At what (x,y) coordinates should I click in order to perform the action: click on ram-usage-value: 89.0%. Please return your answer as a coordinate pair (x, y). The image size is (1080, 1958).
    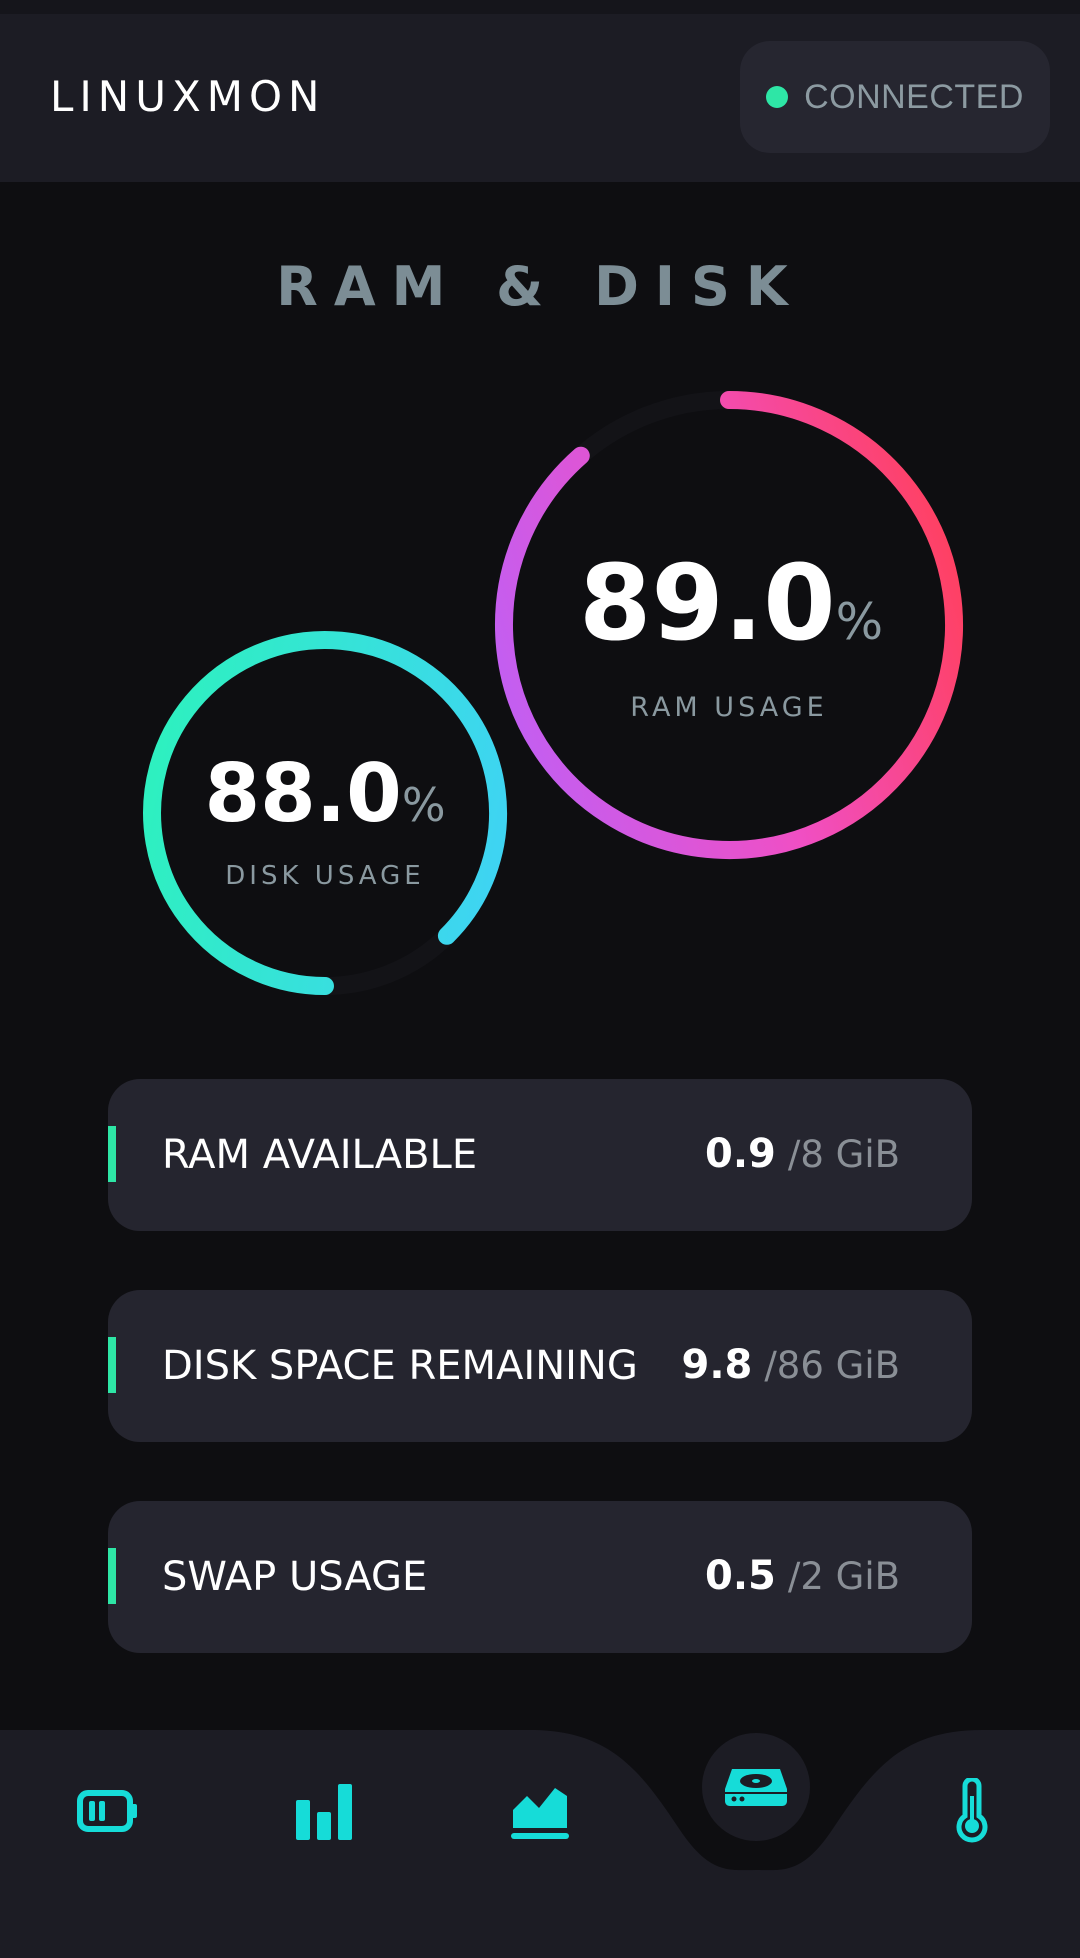
    Looking at the image, I should click on (731, 612).